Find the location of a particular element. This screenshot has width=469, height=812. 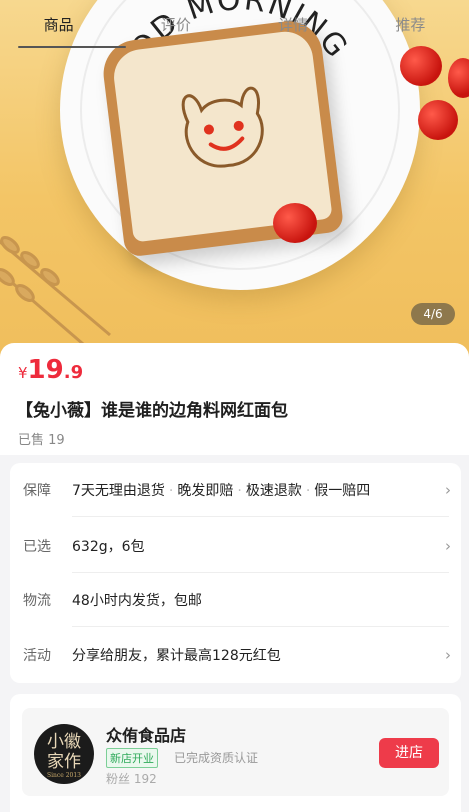

tab-indicator is located at coordinates (72, 47).